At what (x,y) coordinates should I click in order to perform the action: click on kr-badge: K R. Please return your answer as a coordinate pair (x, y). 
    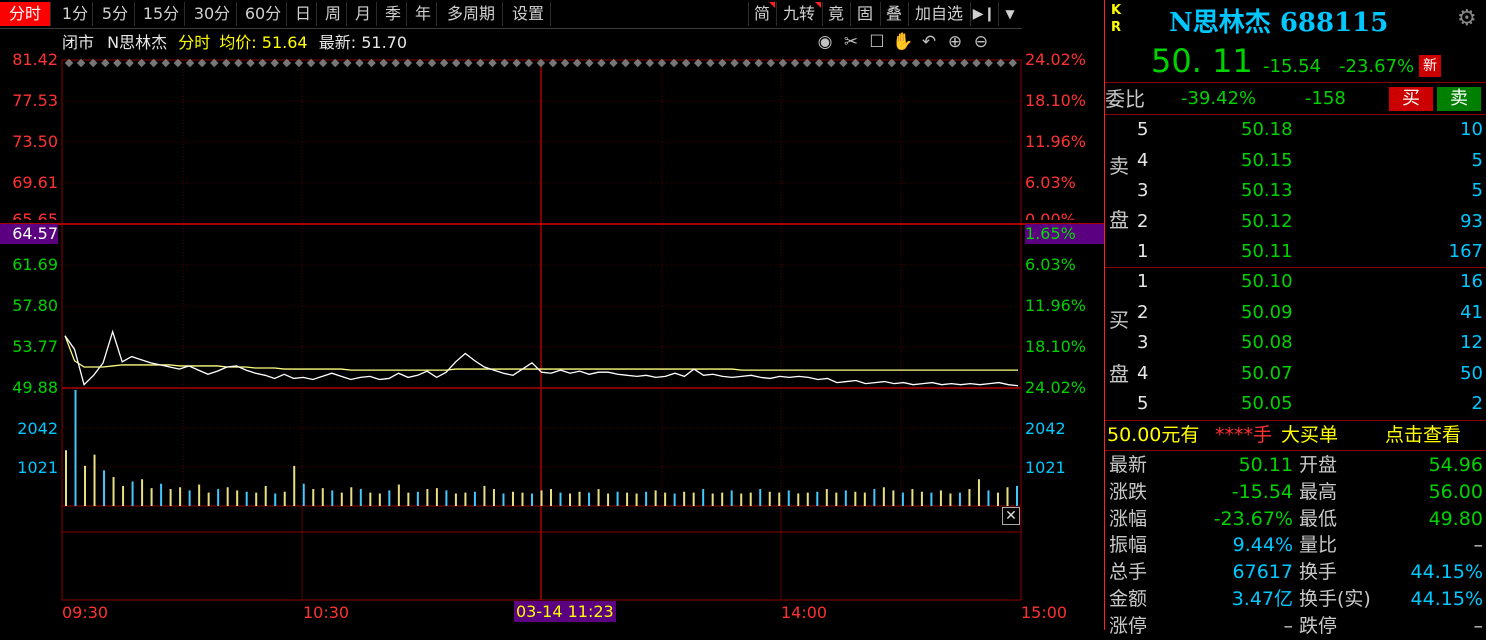
    Looking at the image, I should click on (1116, 19).